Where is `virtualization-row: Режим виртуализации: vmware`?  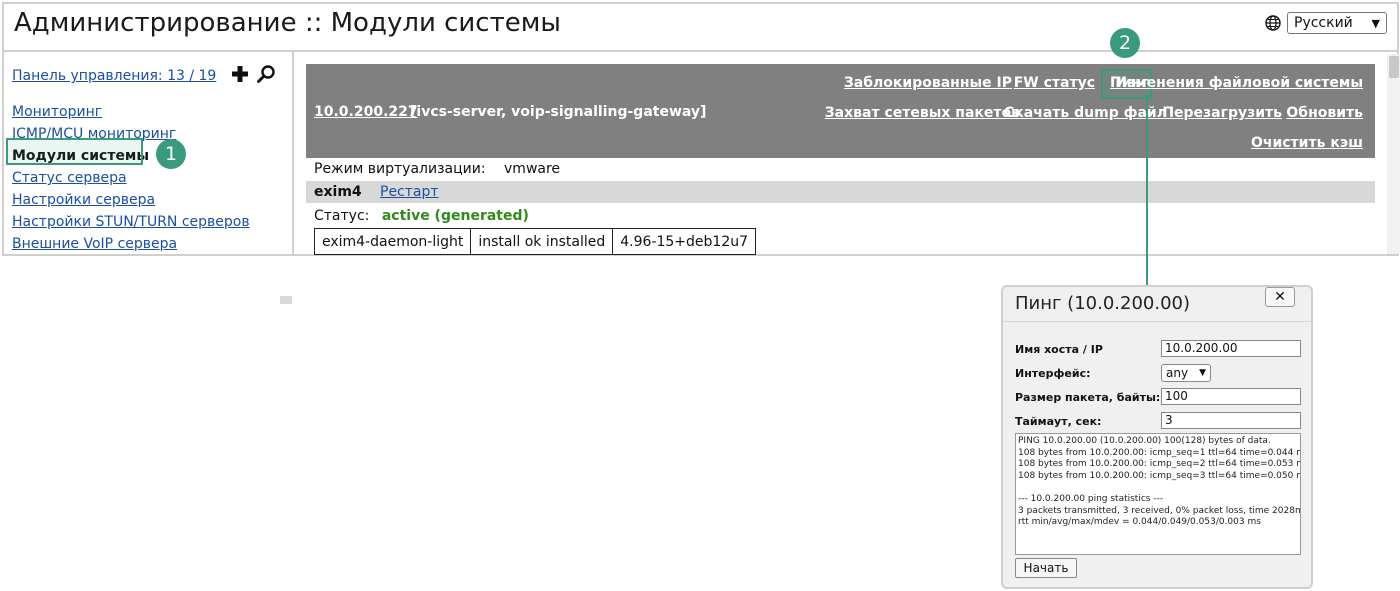 virtualization-row: Режим виртуализации: vmware is located at coordinates (437, 169).